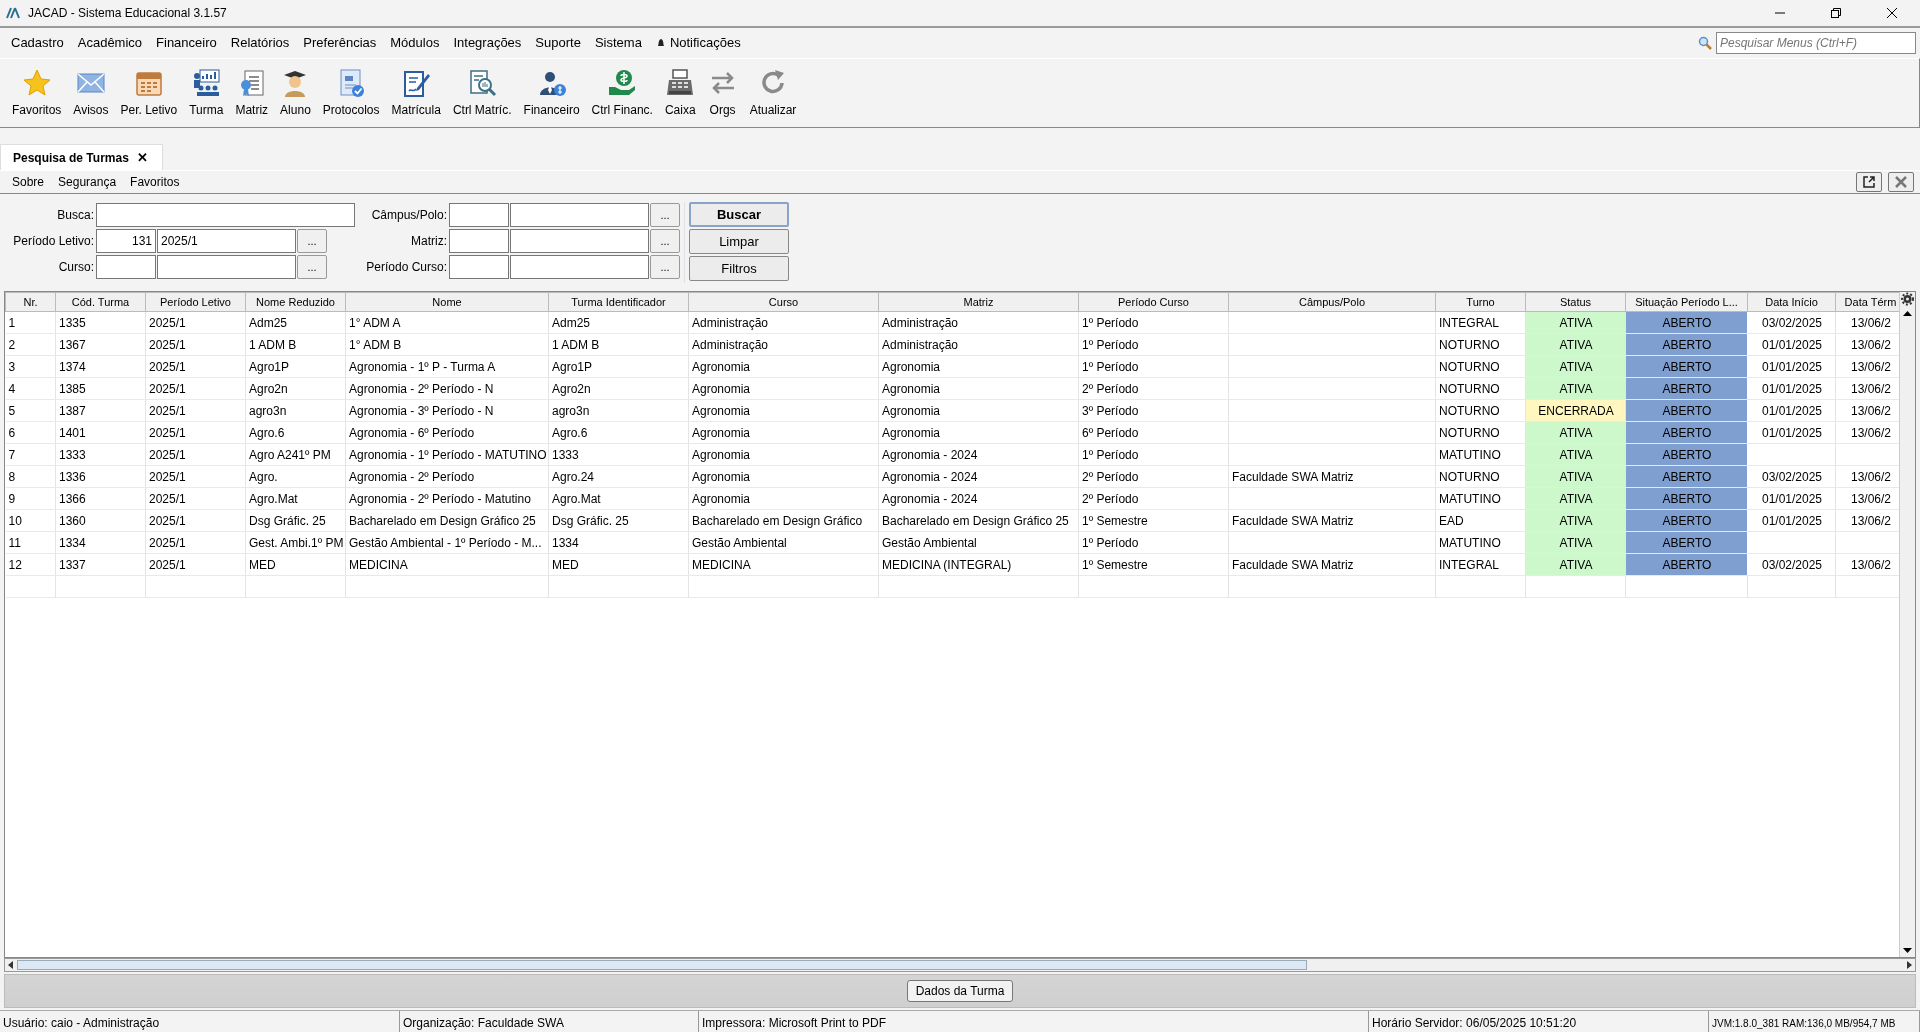 This screenshot has width=1920, height=1032. Describe the element at coordinates (960, 965) in the screenshot. I see `horizontal-scrollbar` at that location.